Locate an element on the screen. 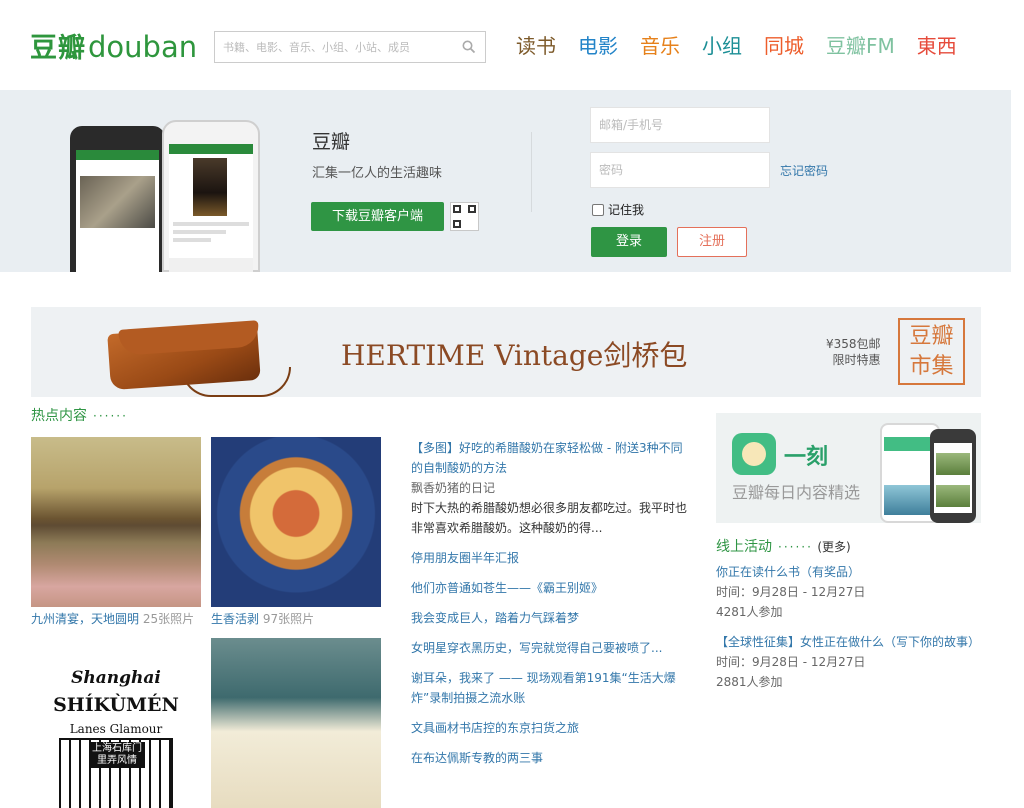 Image resolution: width=1024 pixels, height=808 pixels. album-title: 生香活剥 is located at coordinates (235, 619).